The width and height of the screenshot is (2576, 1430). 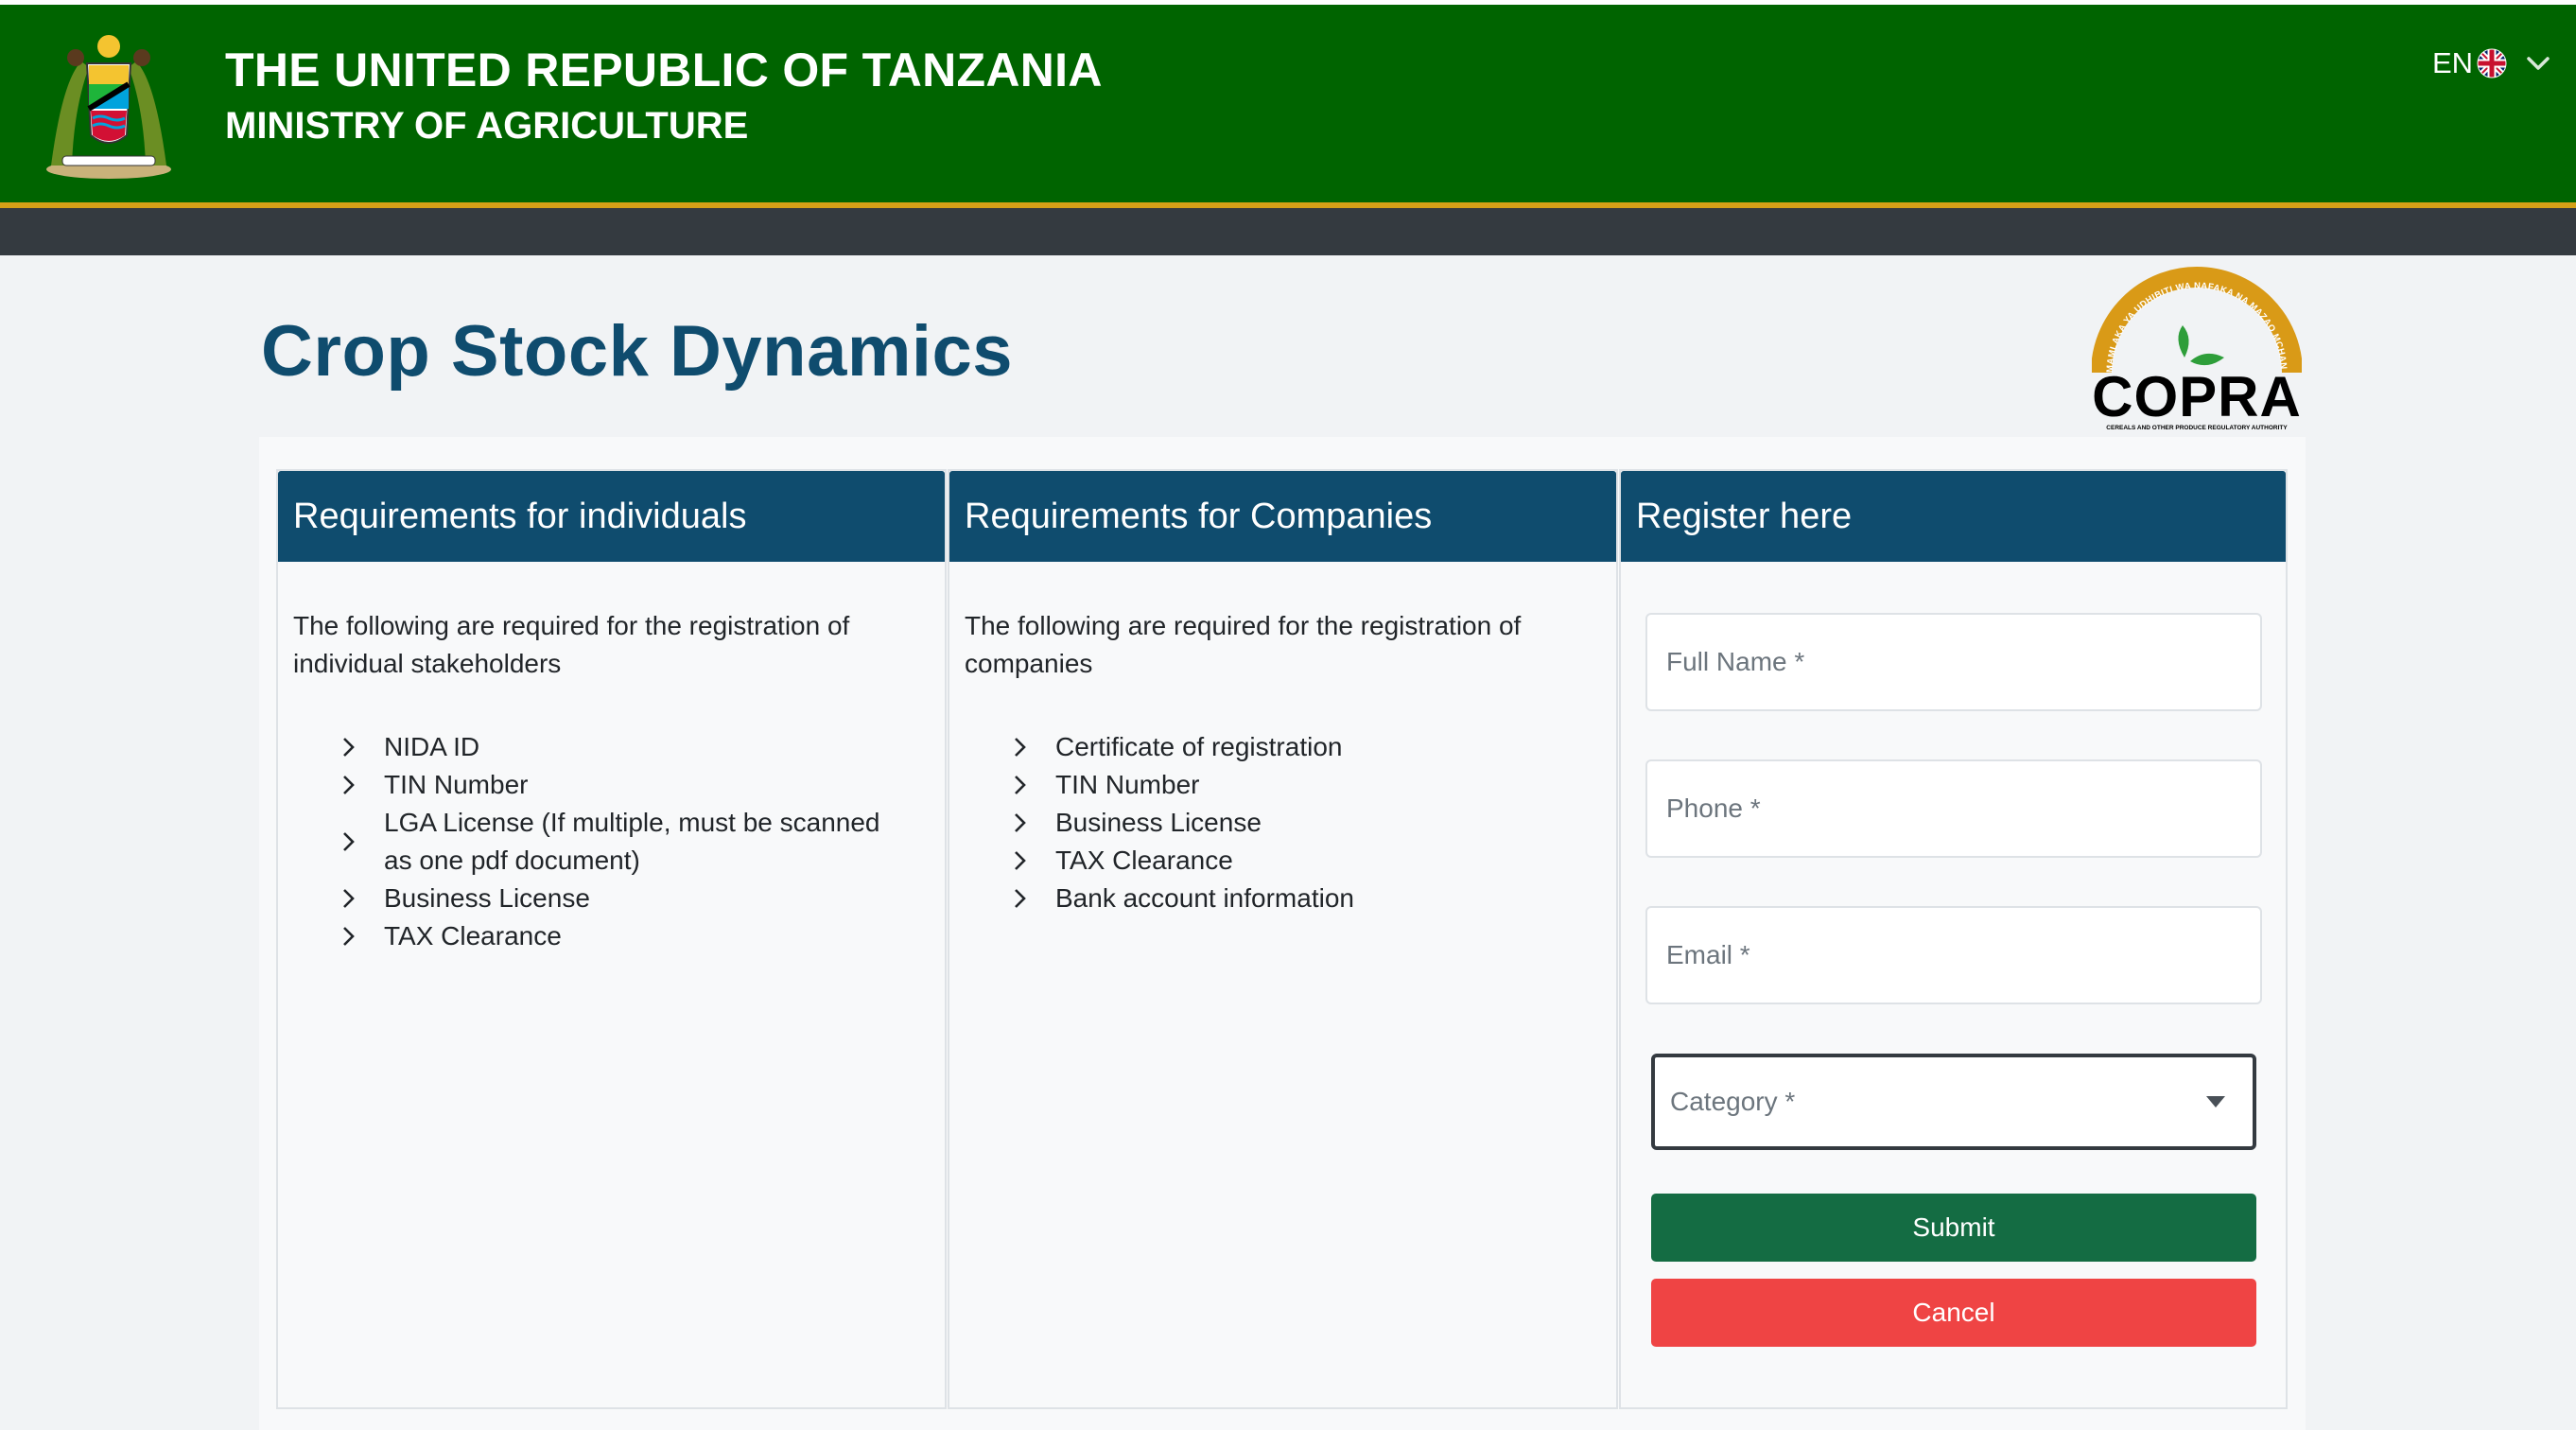 What do you see at coordinates (2453, 63) in the screenshot?
I see `language-code: EN` at bounding box center [2453, 63].